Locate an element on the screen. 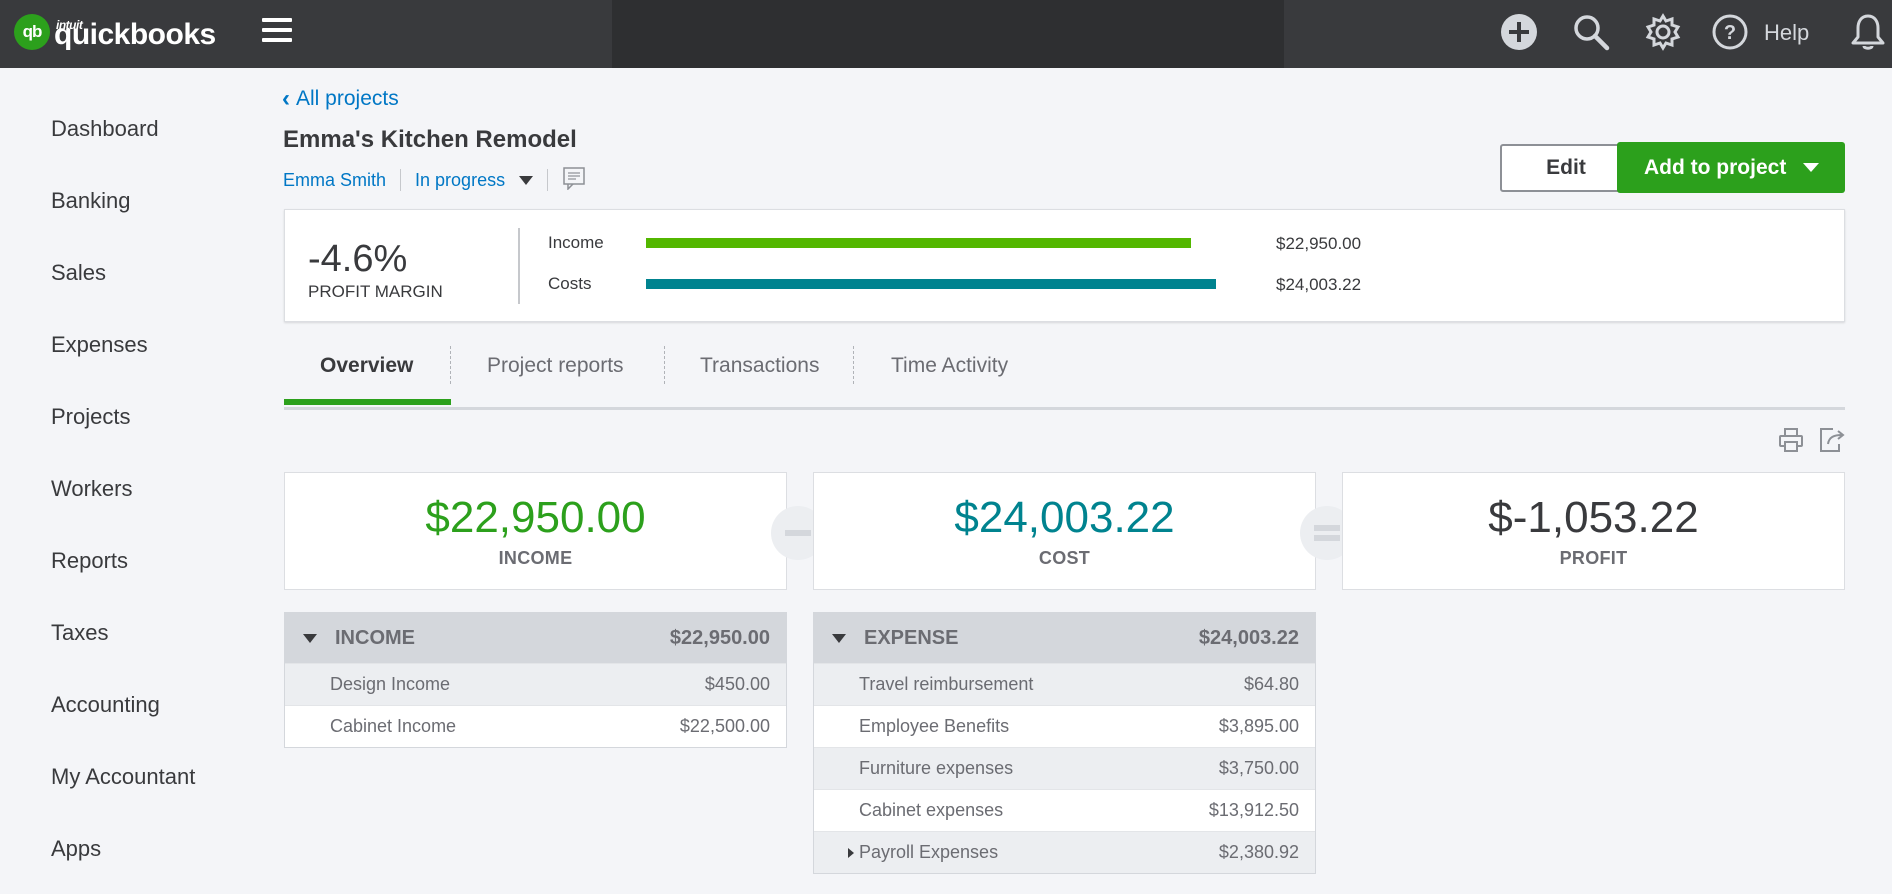 The height and width of the screenshot is (894, 1892). search-icon is located at coordinates (1591, 32).